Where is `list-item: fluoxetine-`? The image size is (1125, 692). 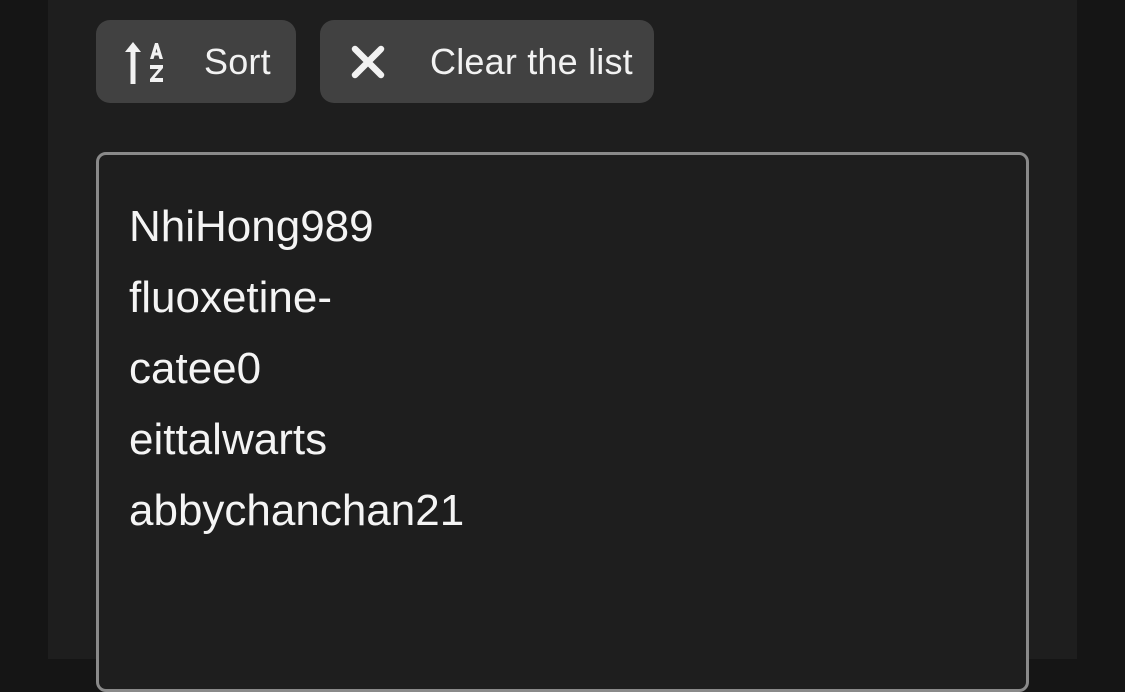 list-item: fluoxetine- is located at coordinates (231, 297).